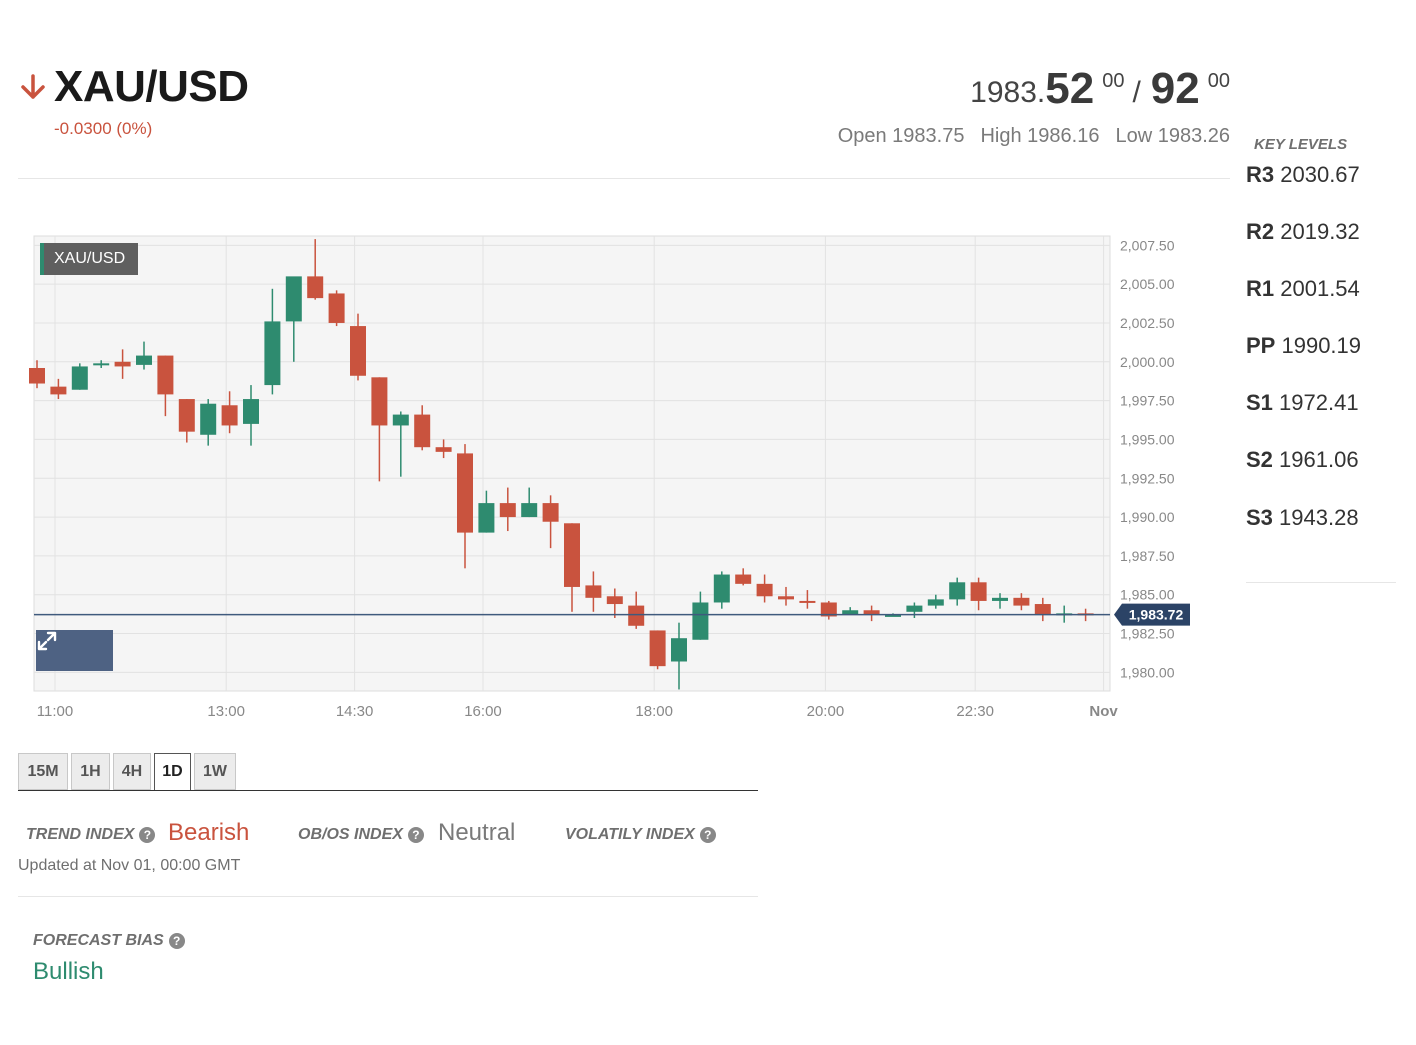 Image resolution: width=1416 pixels, height=1045 pixels. I want to click on y-tick-label: 2,002.50, so click(1147, 323).